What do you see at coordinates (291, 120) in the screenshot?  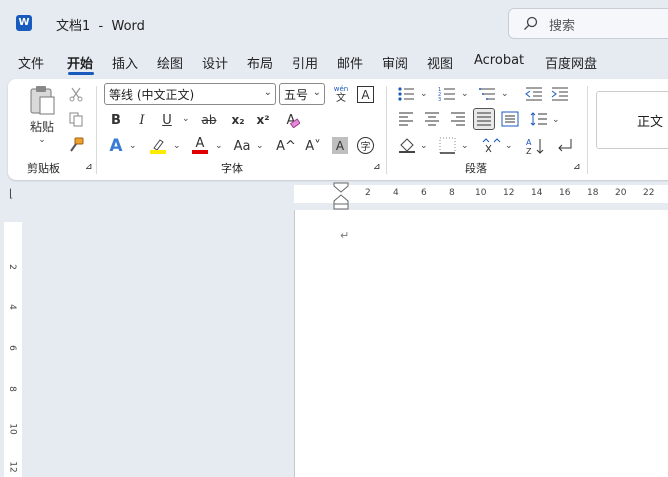 I see `clear-formatting-button: A` at bounding box center [291, 120].